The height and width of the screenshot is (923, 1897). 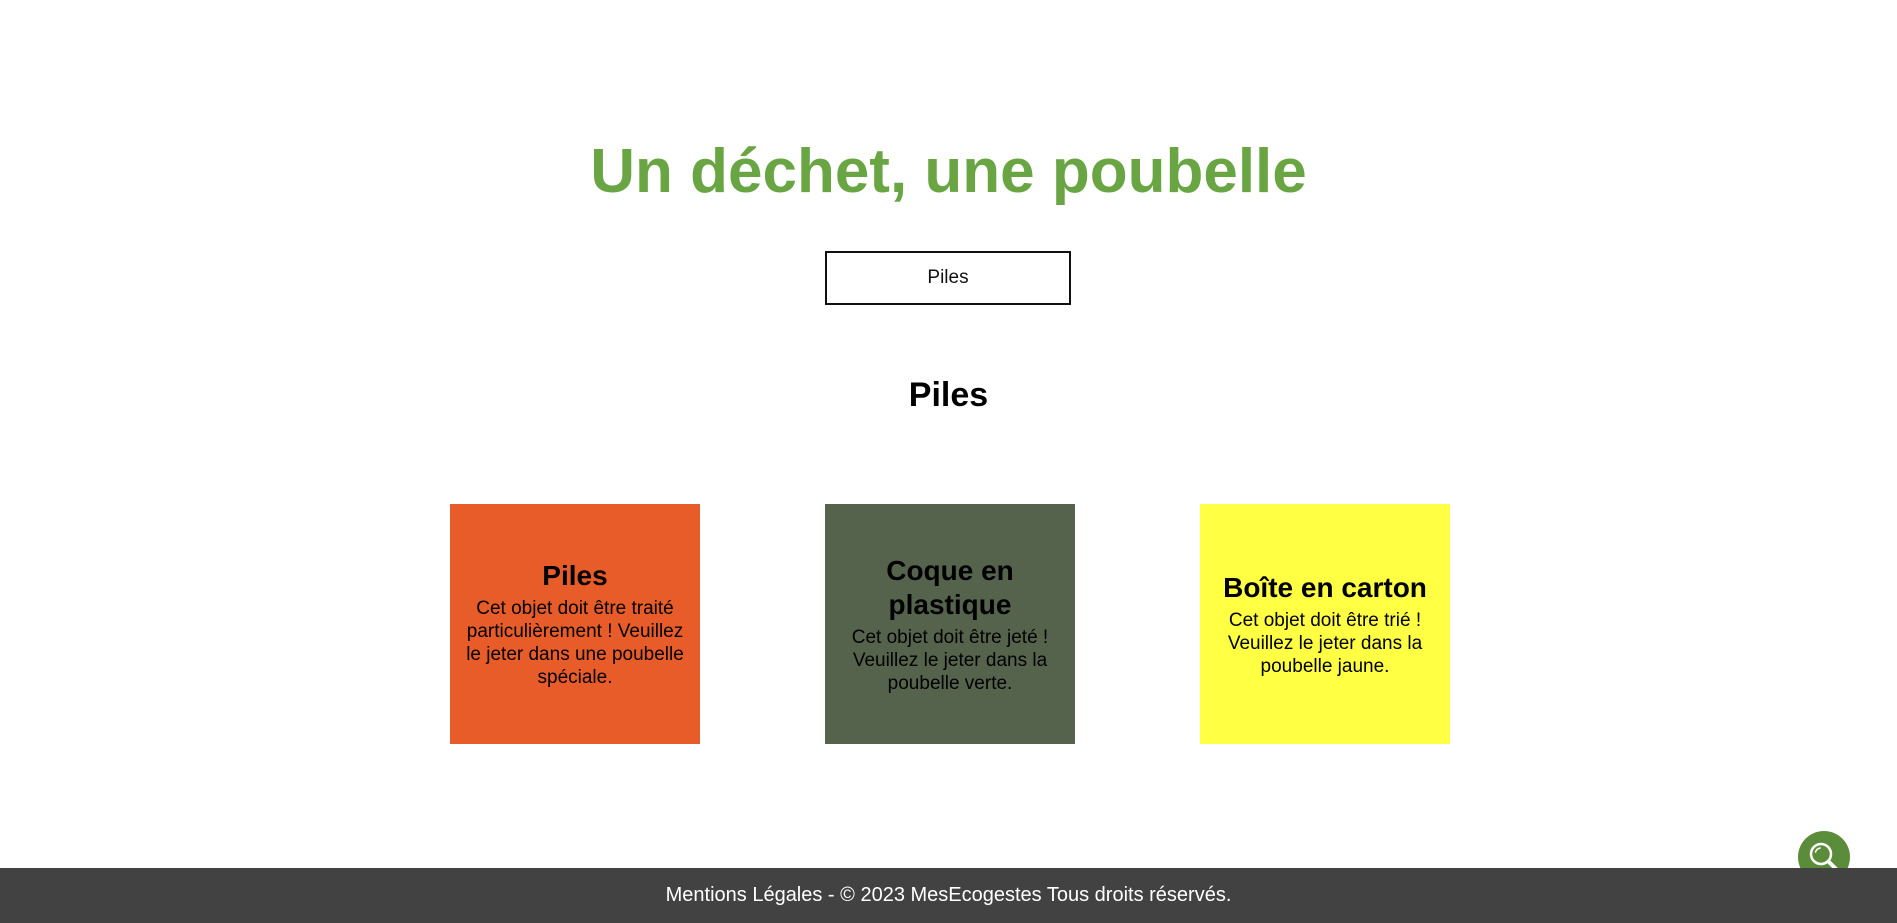 I want to click on card-title: Boîte en carton, so click(x=1325, y=587).